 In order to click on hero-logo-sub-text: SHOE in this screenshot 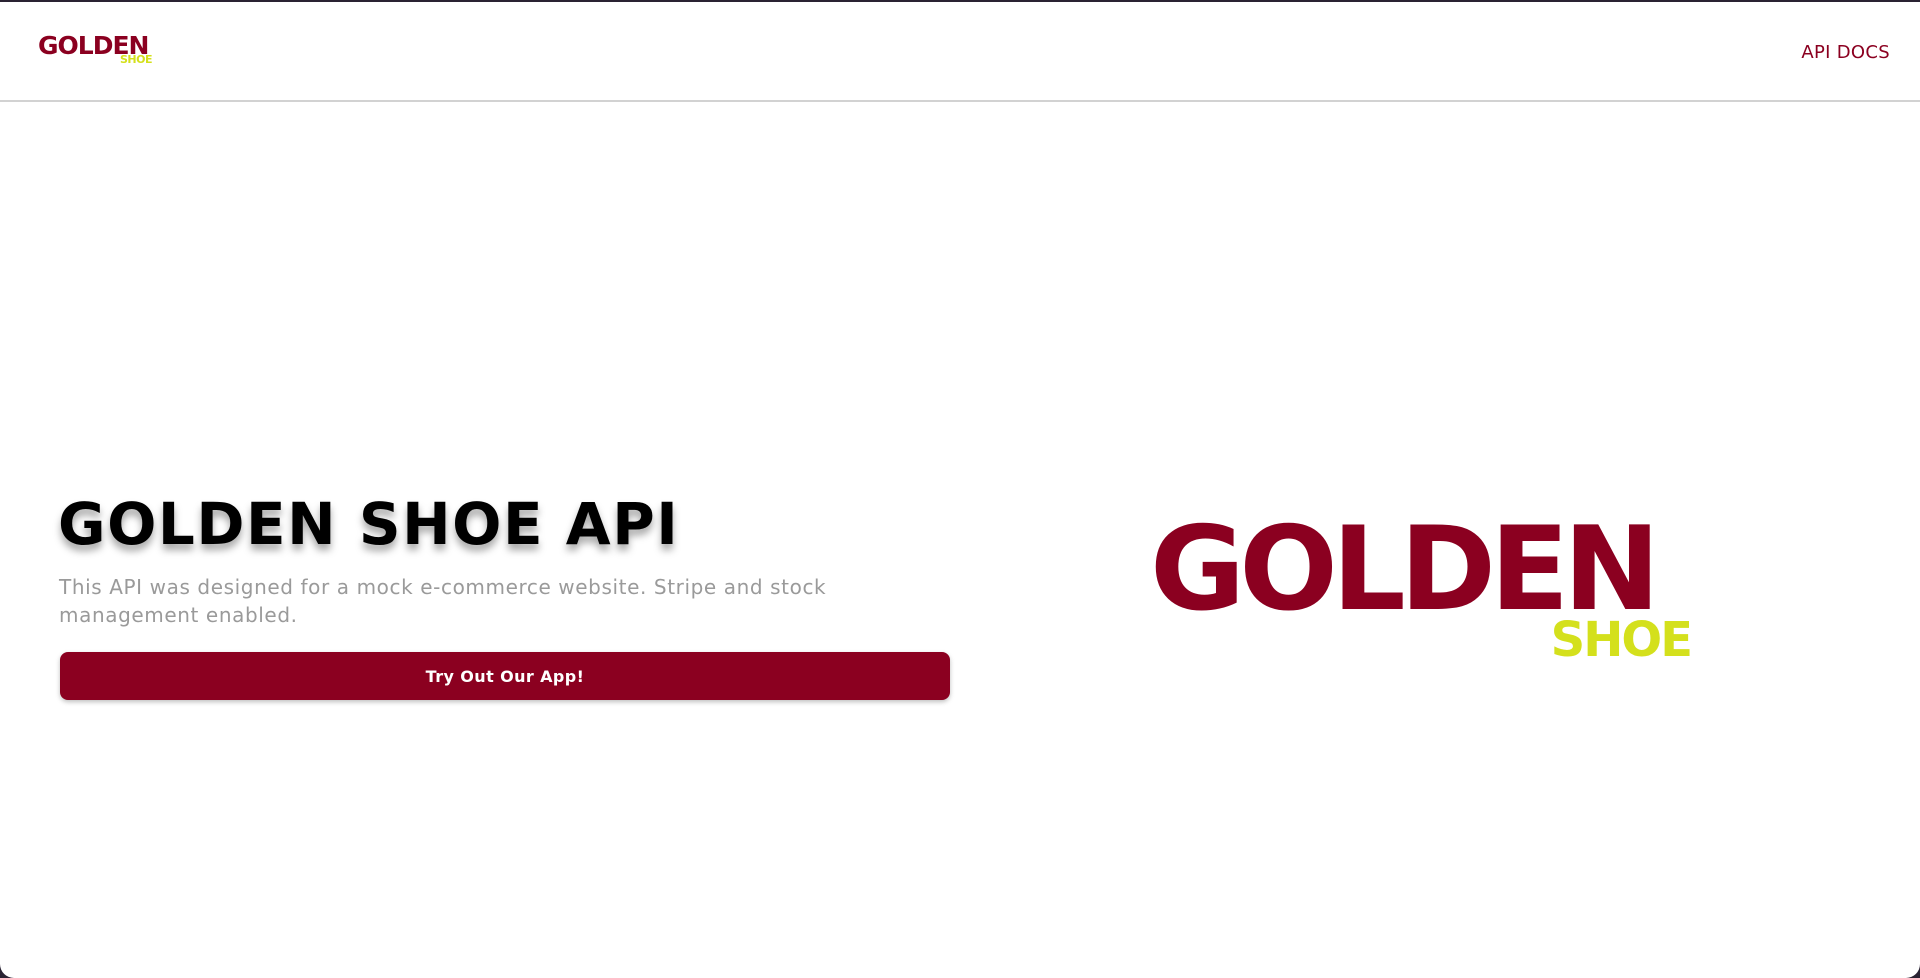, I will do `click(1621, 640)`.